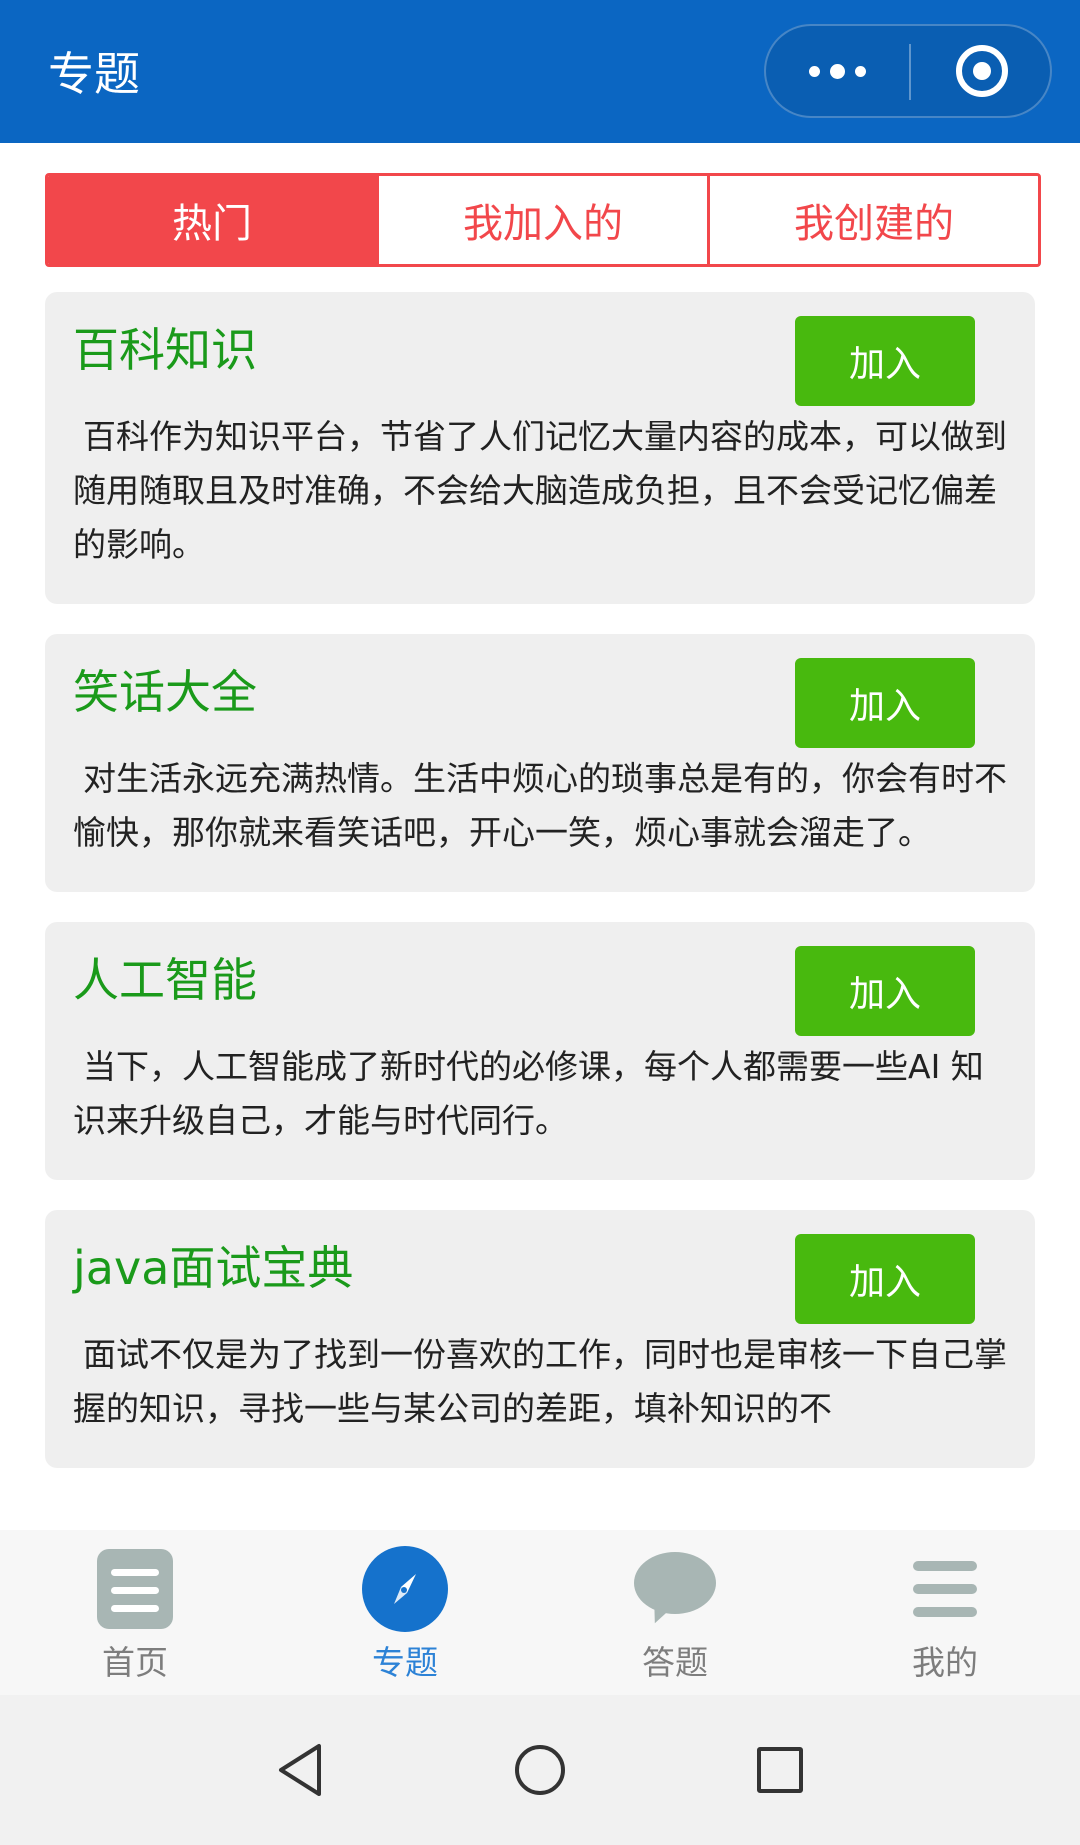  I want to click on tabbar-item-topics: 专题, so click(405, 1612).